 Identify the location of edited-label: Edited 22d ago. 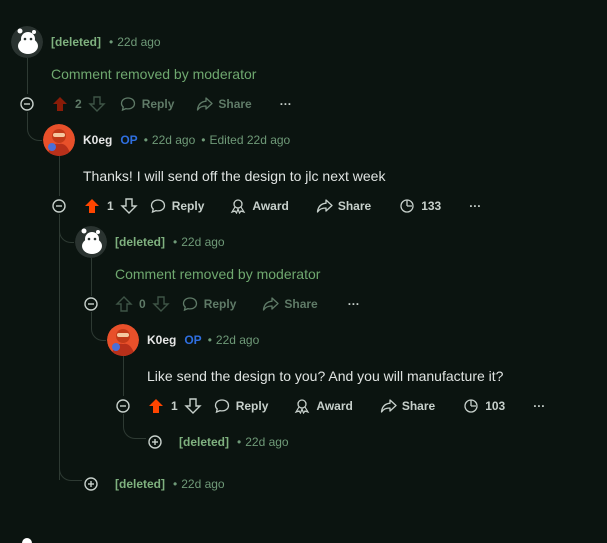
(250, 140).